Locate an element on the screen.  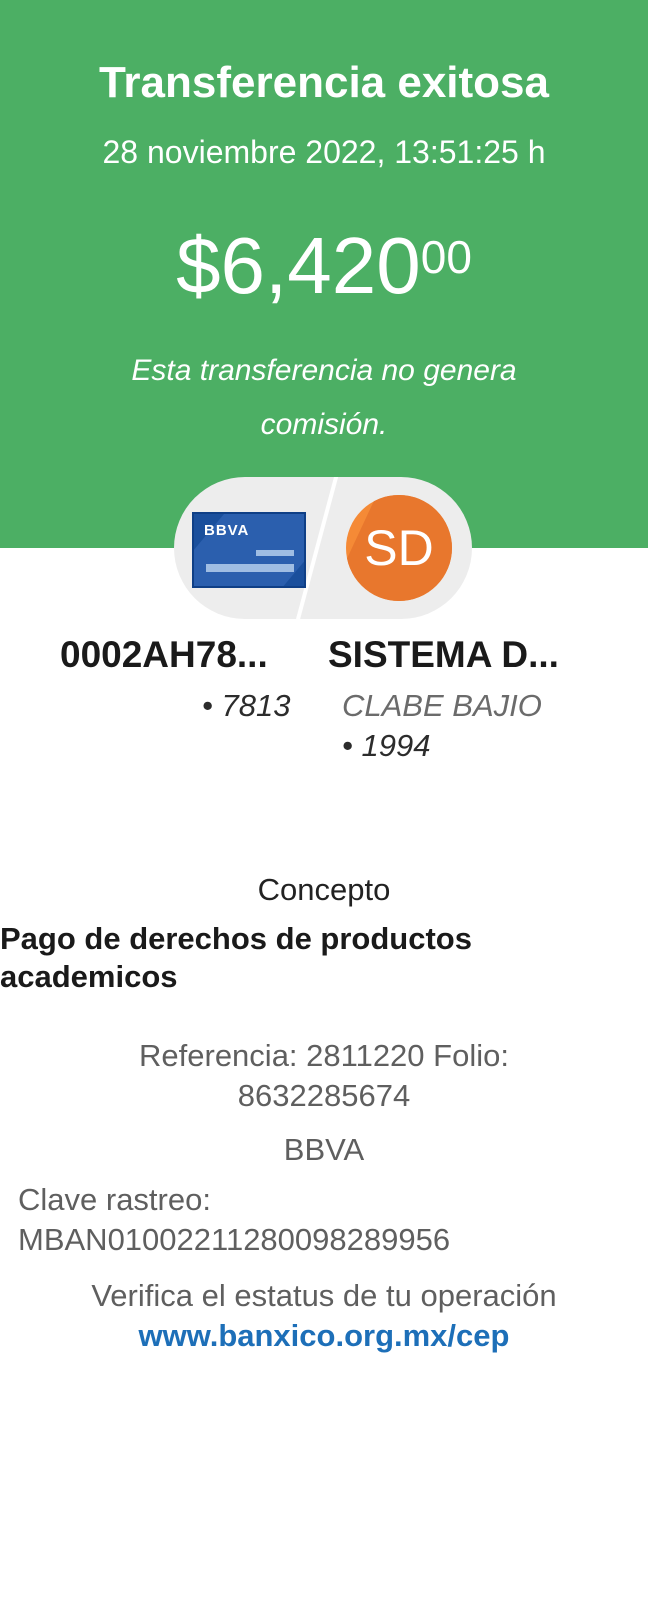
card-brand-label: BBVA is located at coordinates (227, 530).